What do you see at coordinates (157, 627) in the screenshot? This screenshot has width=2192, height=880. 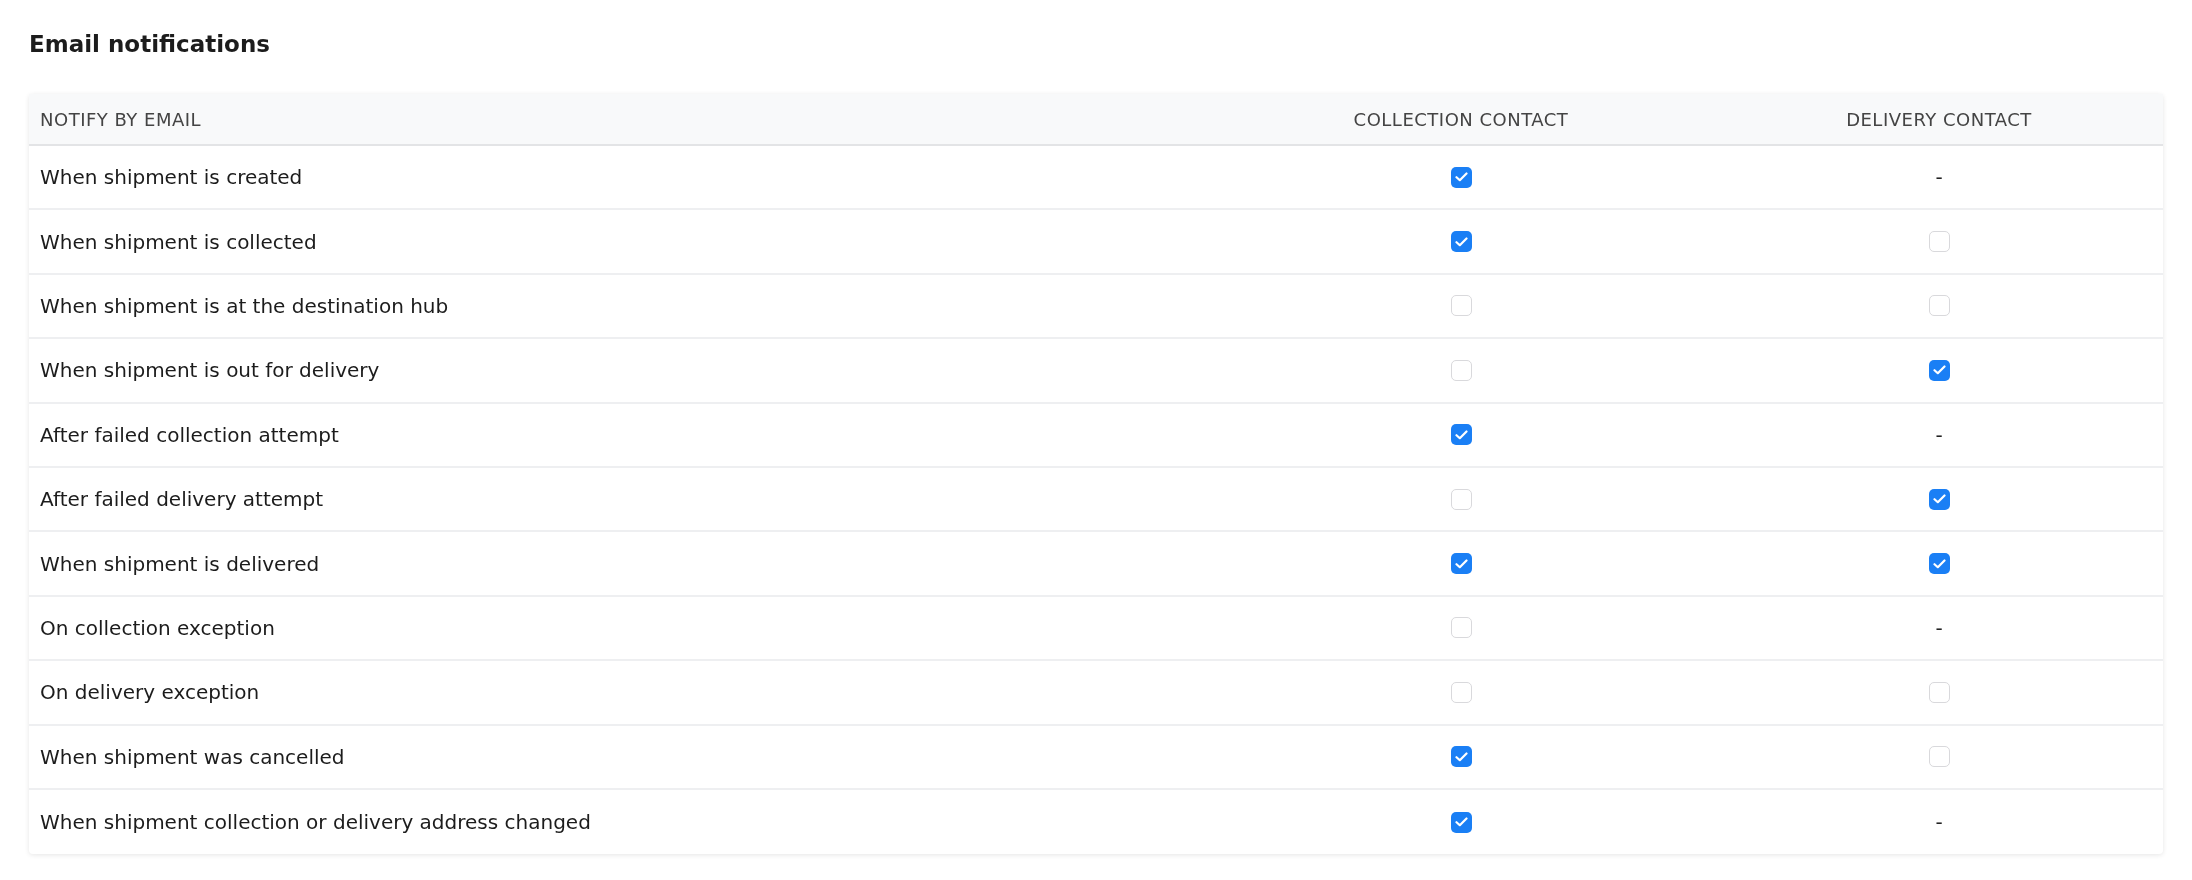 I see `notification-label: On collection exception` at bounding box center [157, 627].